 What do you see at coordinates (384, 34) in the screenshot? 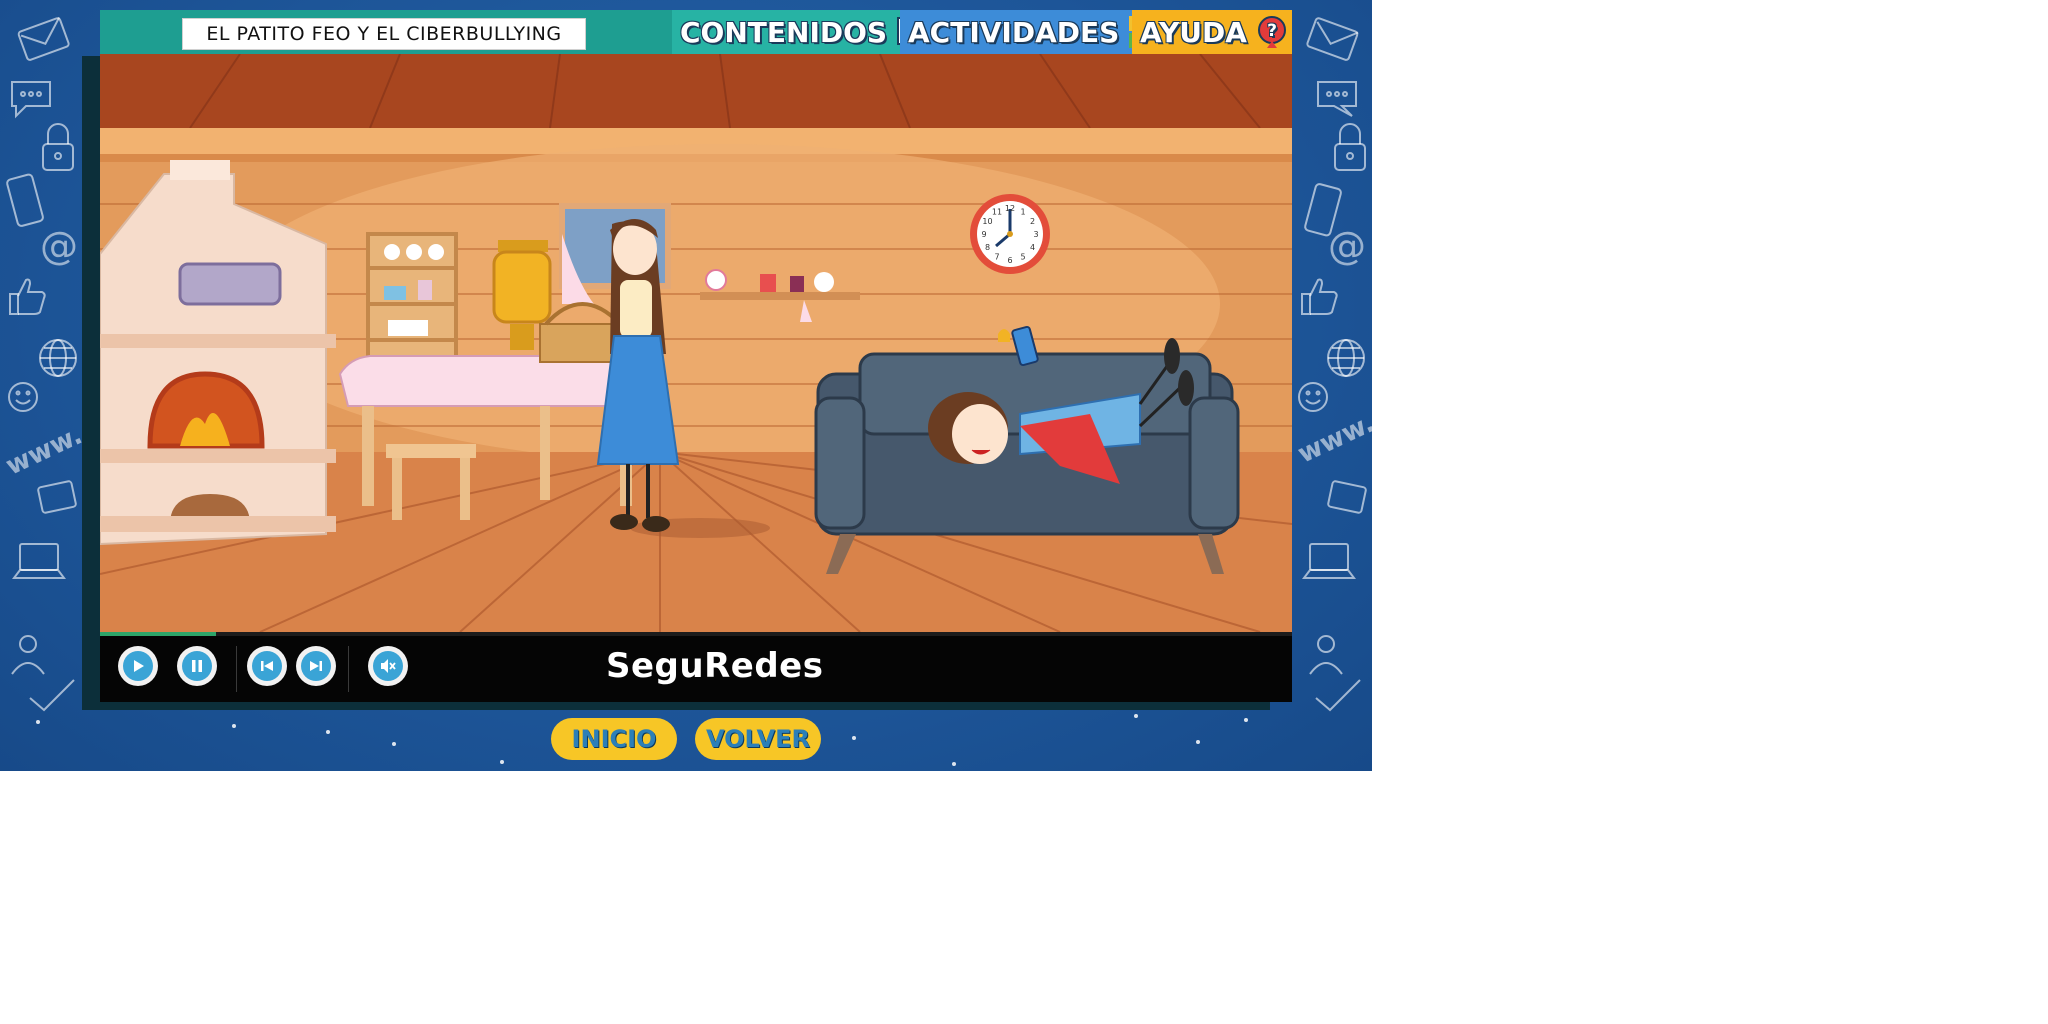
I see `story-title: EL PATITO FEO Y EL CIBERBULLYING` at bounding box center [384, 34].